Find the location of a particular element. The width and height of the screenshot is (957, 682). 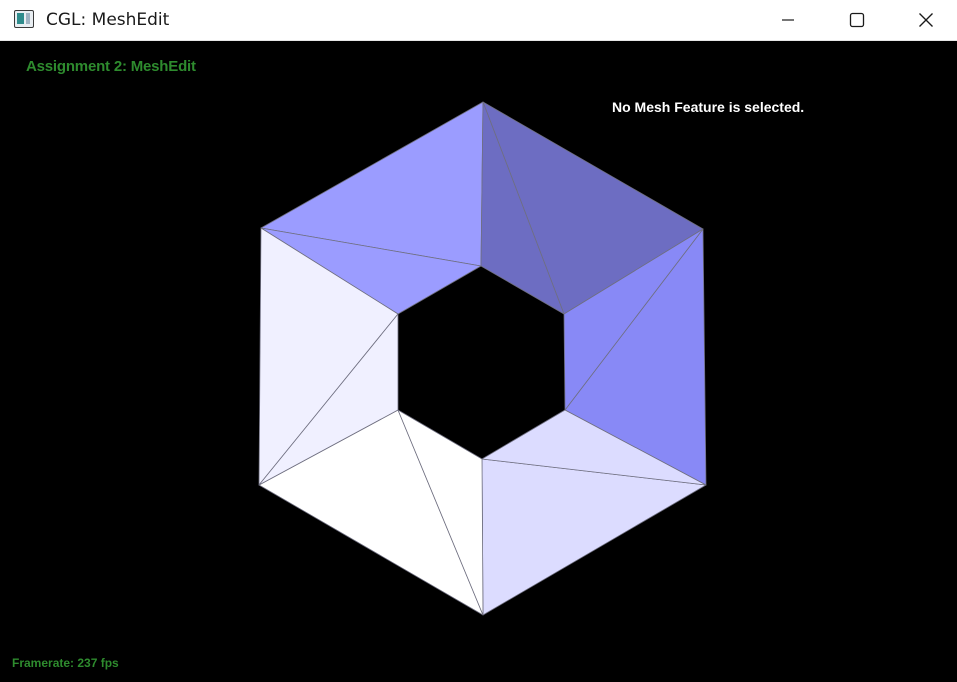

maximize-button is located at coordinates (857, 20).